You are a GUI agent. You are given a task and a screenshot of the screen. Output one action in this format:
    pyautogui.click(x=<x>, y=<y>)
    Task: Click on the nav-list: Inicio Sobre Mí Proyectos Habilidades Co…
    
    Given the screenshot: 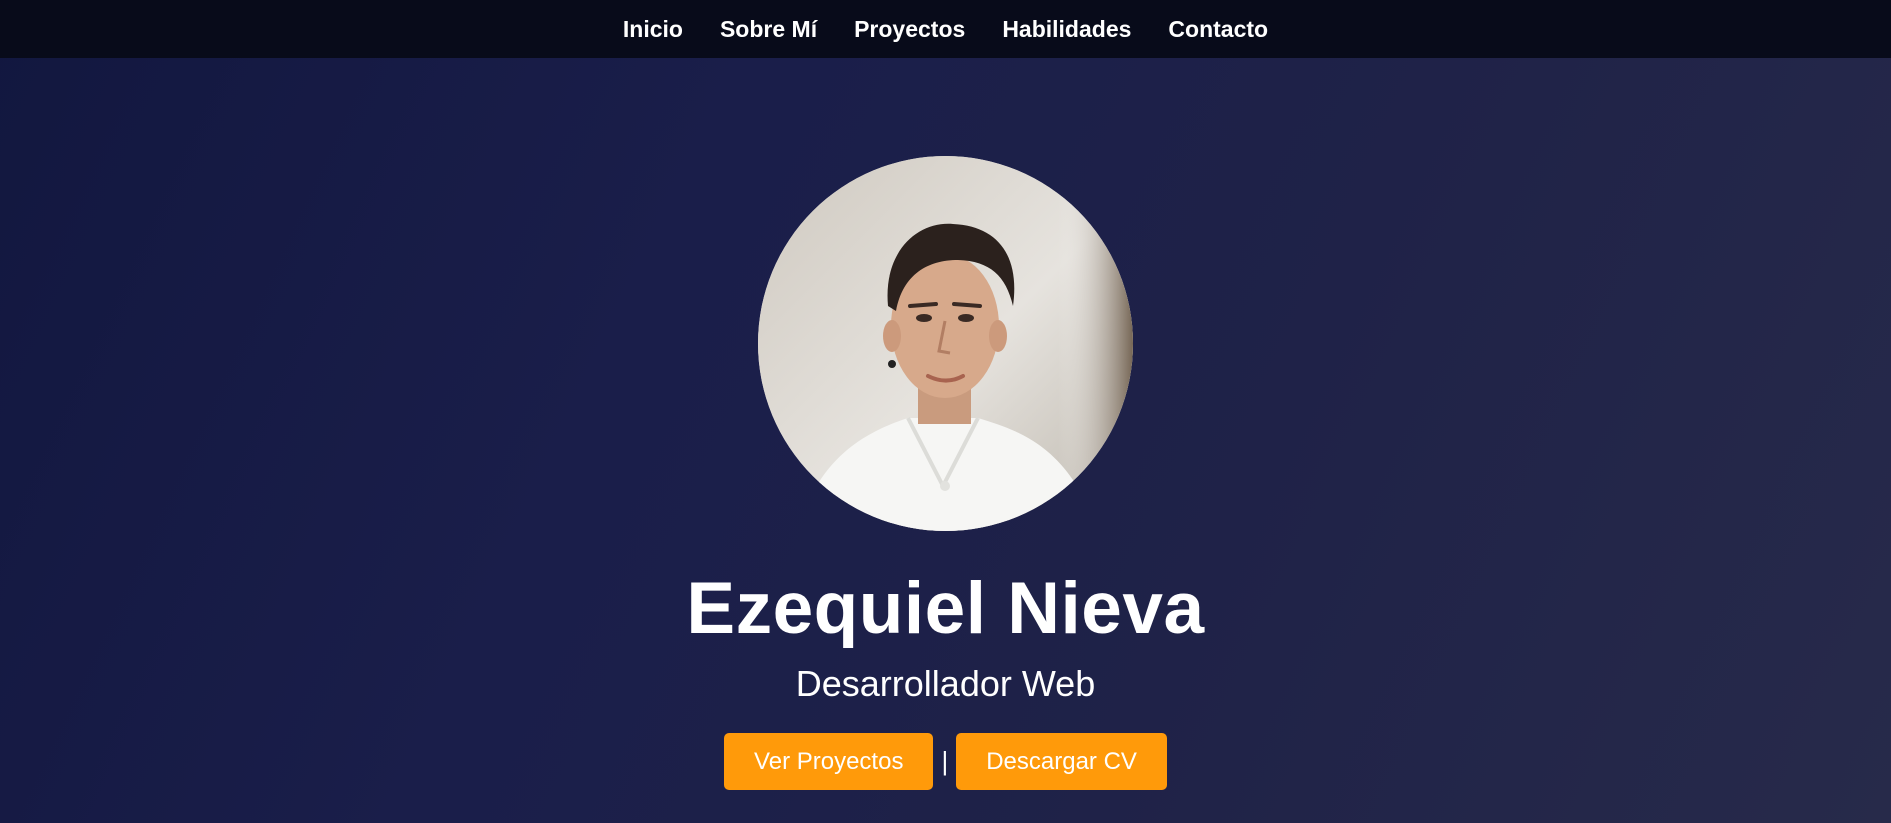 What is the action you would take?
    pyautogui.click(x=945, y=29)
    